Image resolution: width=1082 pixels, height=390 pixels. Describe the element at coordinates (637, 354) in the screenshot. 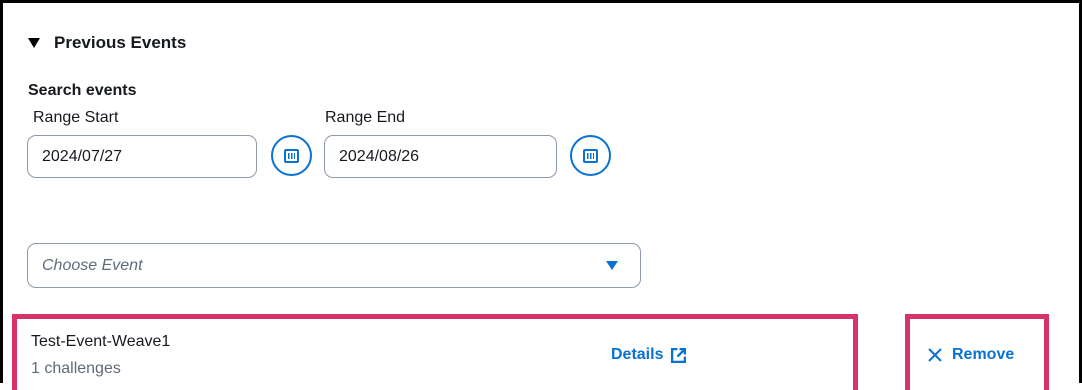

I see `details-label: Details` at that location.